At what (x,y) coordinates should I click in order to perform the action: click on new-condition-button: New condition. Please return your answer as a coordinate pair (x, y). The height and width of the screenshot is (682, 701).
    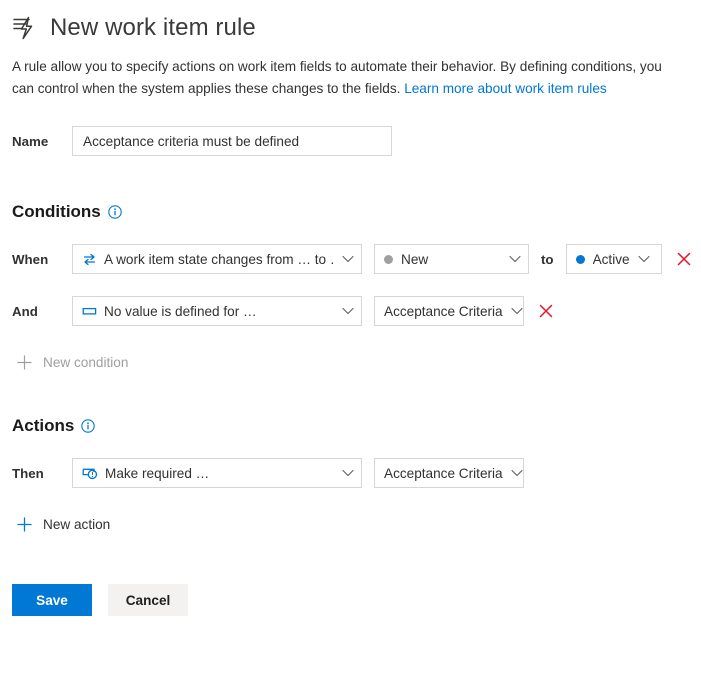
    Looking at the image, I should click on (72, 362).